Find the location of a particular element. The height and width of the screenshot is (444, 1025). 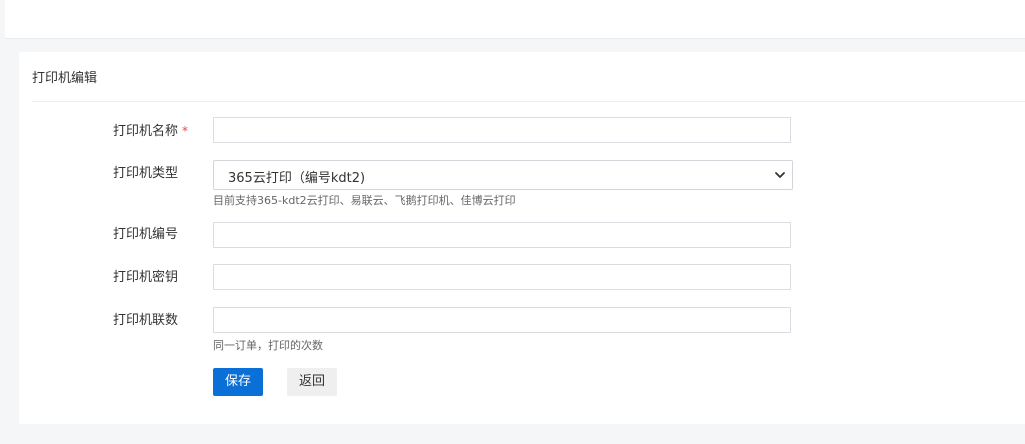

printer-number-label: 打印机编号 is located at coordinates (146, 234).